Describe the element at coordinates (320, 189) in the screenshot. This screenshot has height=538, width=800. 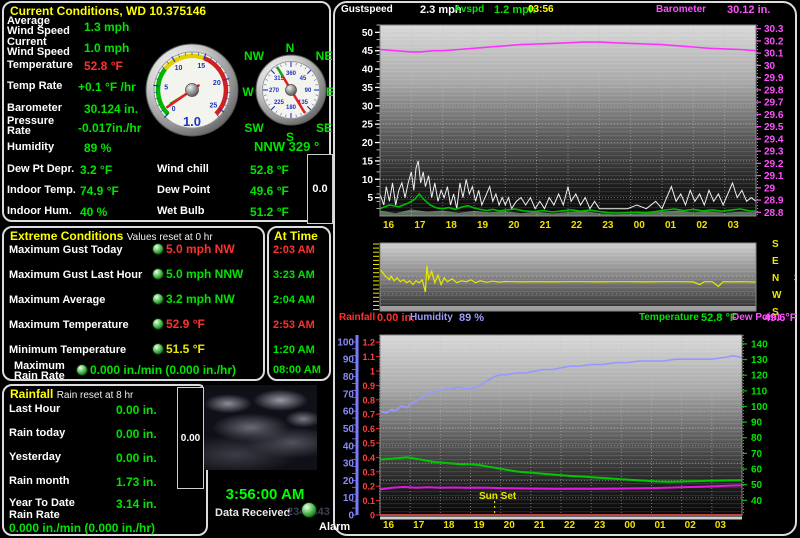
I see `wind-side-gauge: 0.0` at that location.